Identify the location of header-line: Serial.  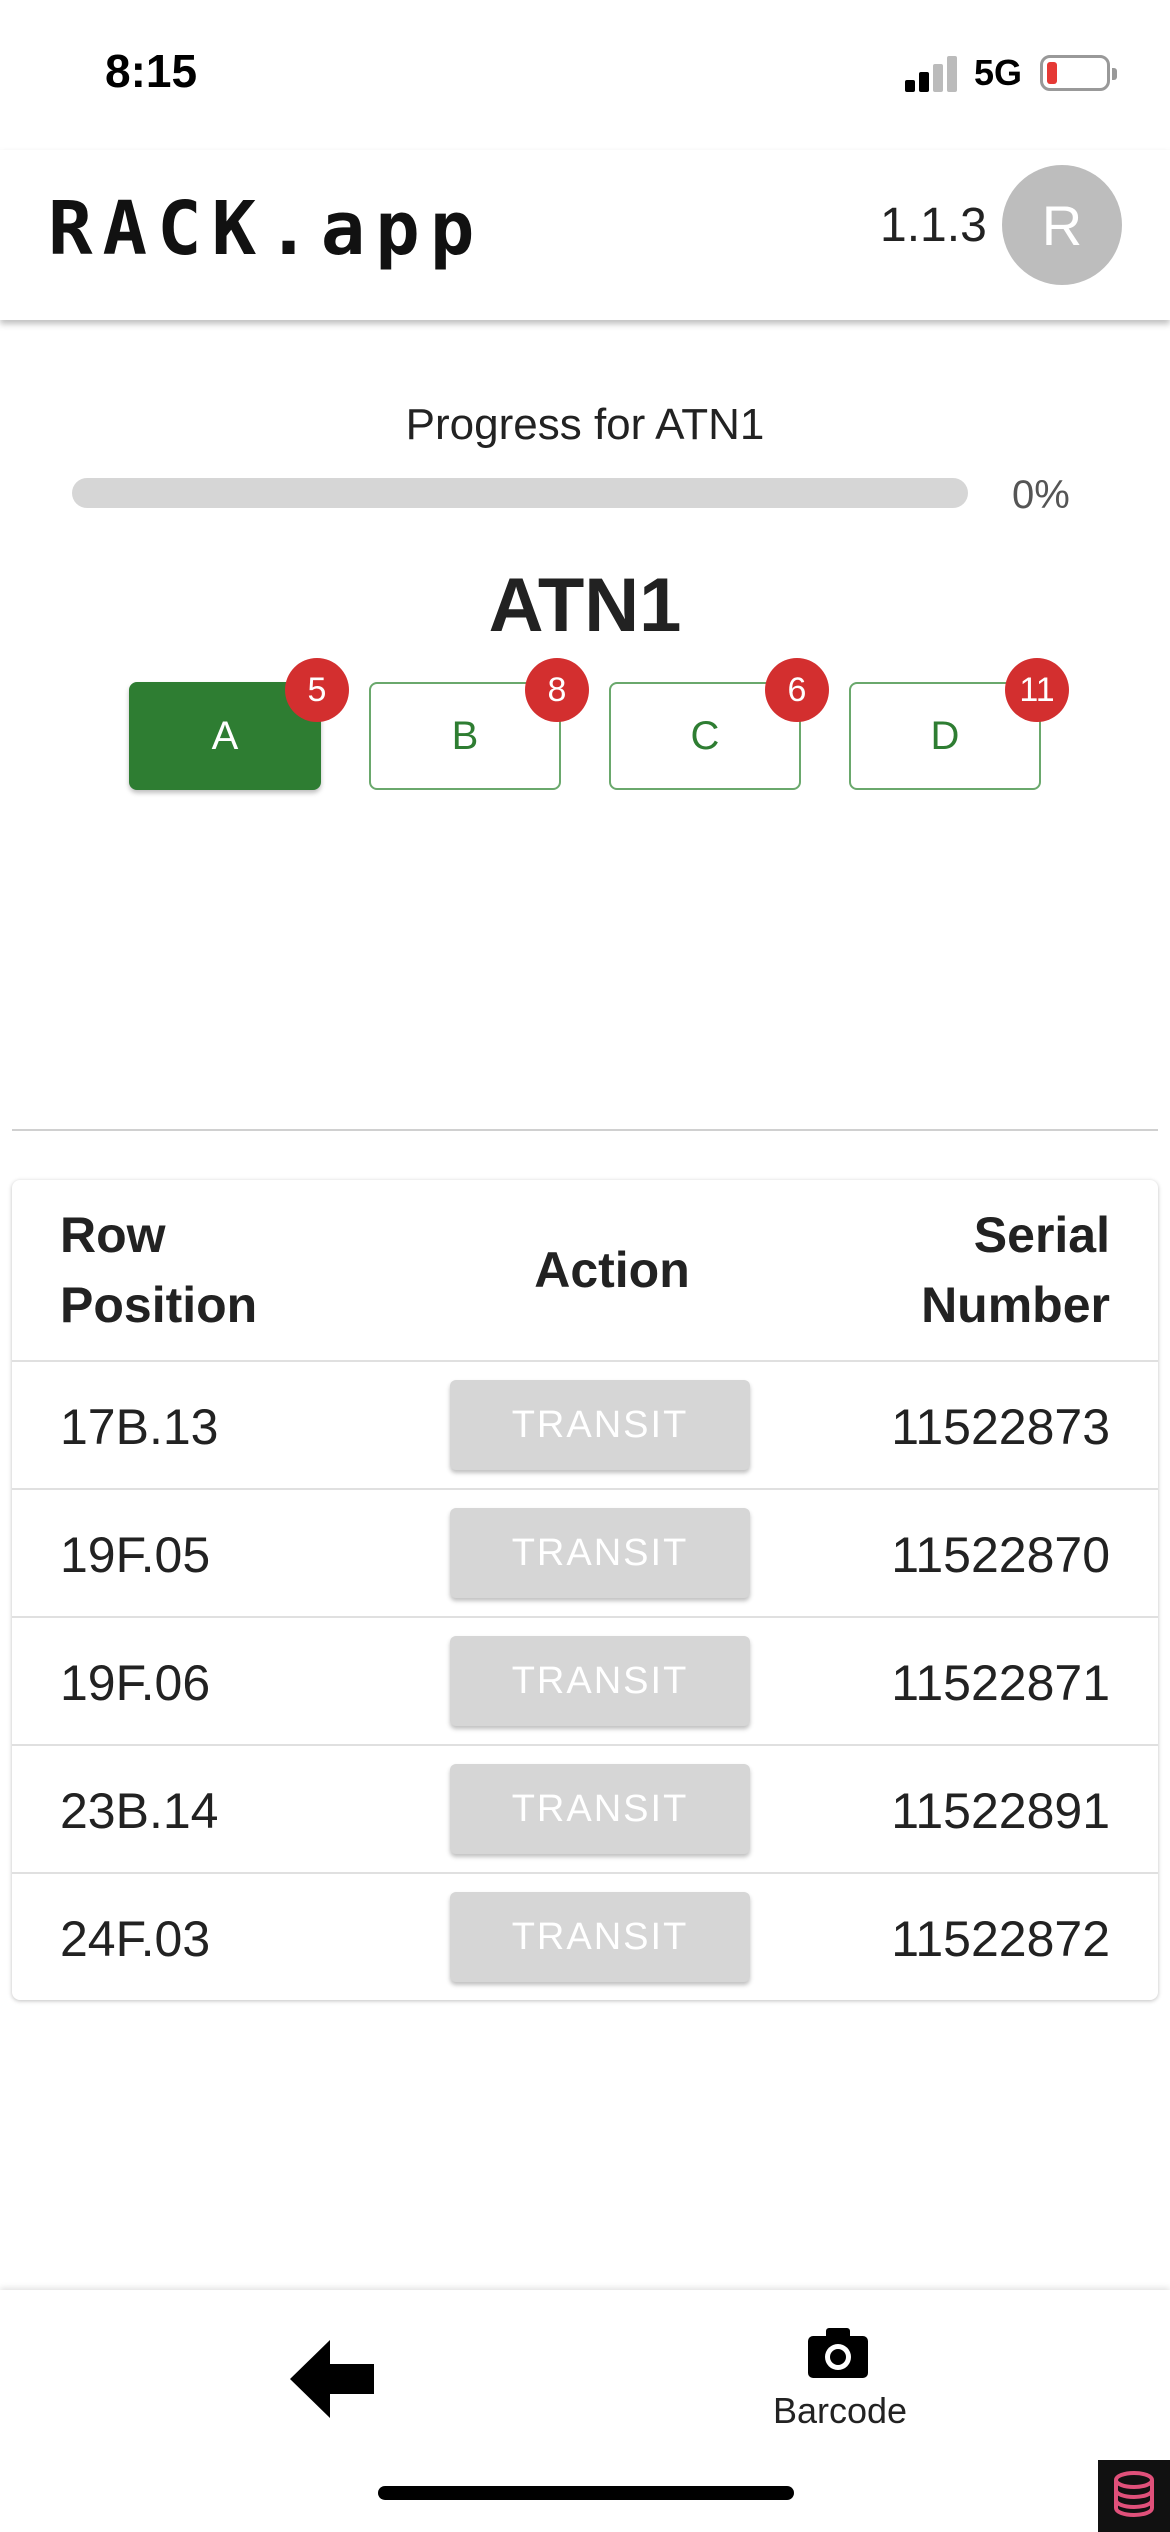
(1041, 1235).